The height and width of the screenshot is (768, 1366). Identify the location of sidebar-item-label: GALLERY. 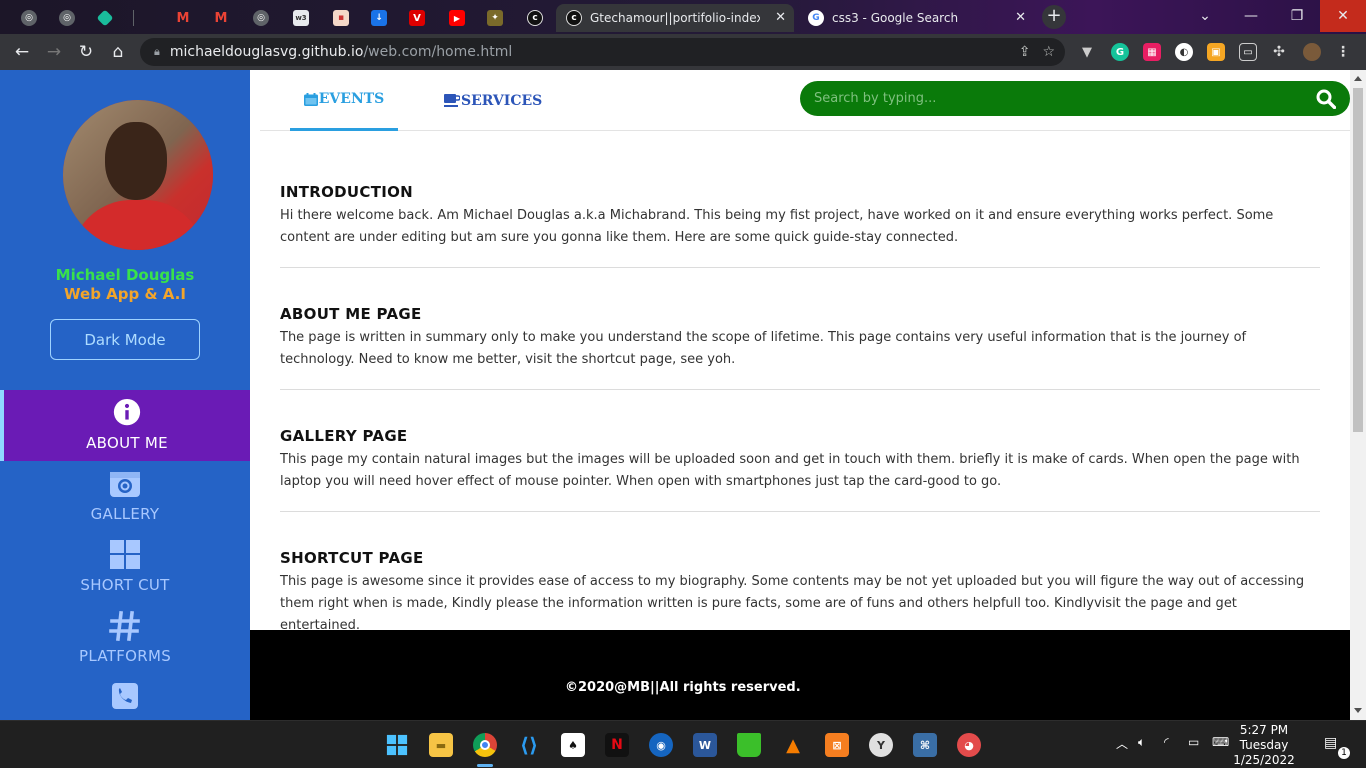
(125, 514).